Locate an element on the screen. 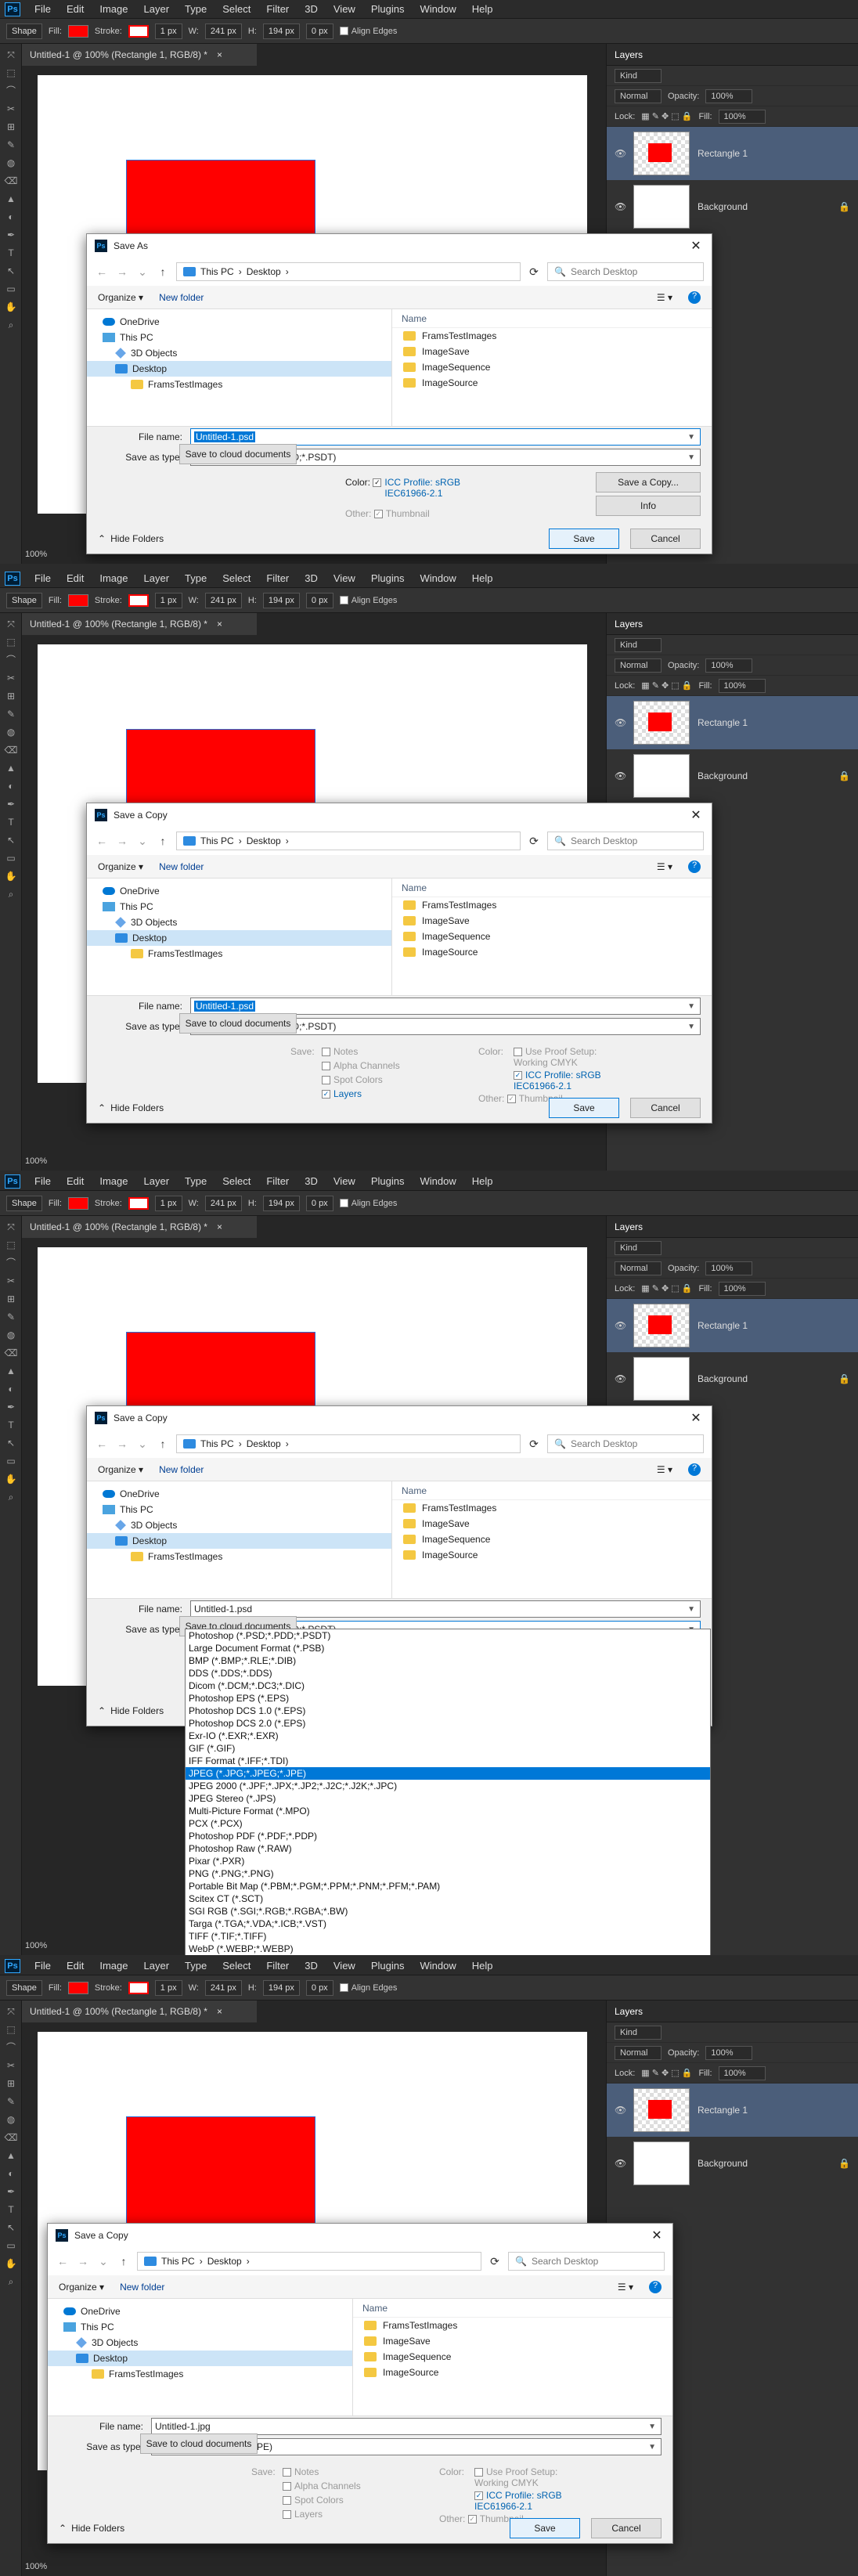  back-icon: ← is located at coordinates (102, 271).